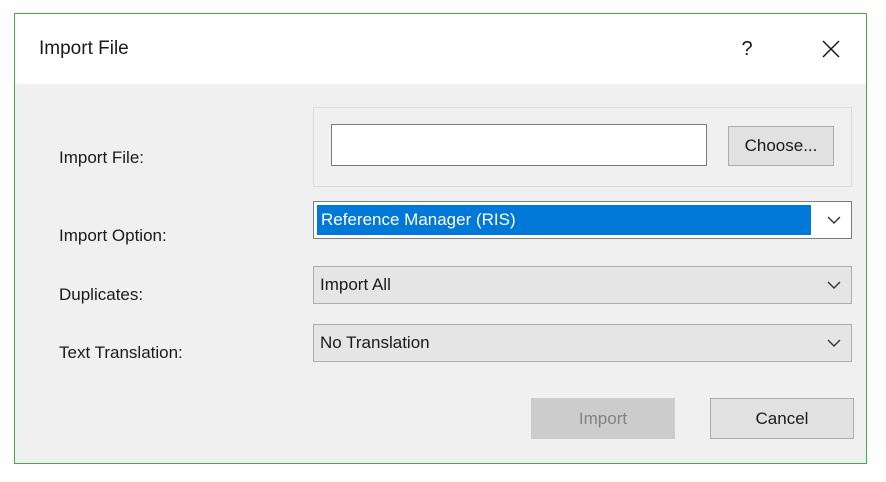  What do you see at coordinates (603, 418) in the screenshot?
I see `import-button: Import` at bounding box center [603, 418].